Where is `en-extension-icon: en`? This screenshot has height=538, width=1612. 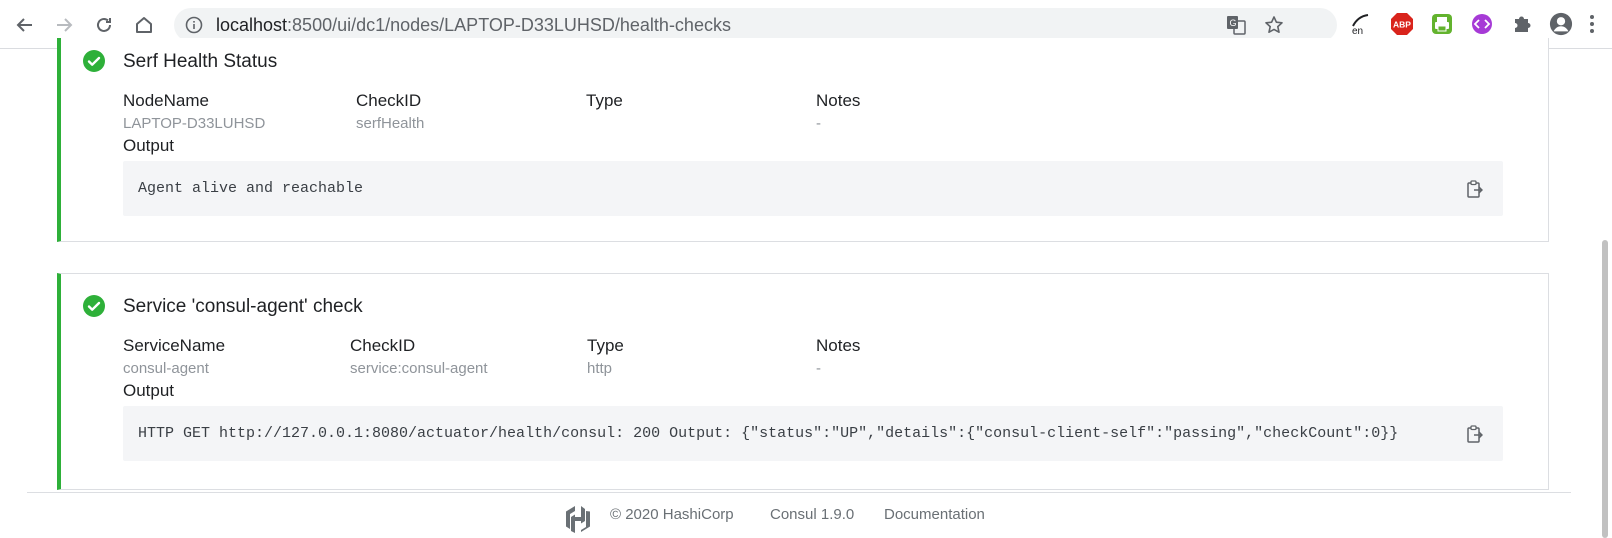 en-extension-icon: en is located at coordinates (1360, 25).